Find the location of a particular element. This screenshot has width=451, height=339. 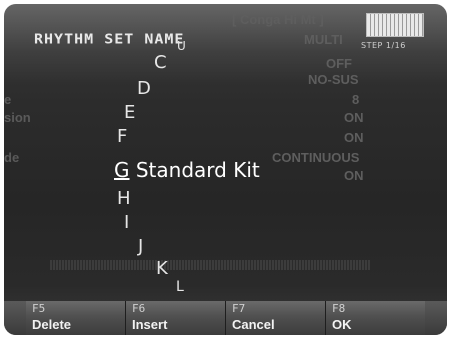

char-option-c: C is located at coordinates (160, 63).